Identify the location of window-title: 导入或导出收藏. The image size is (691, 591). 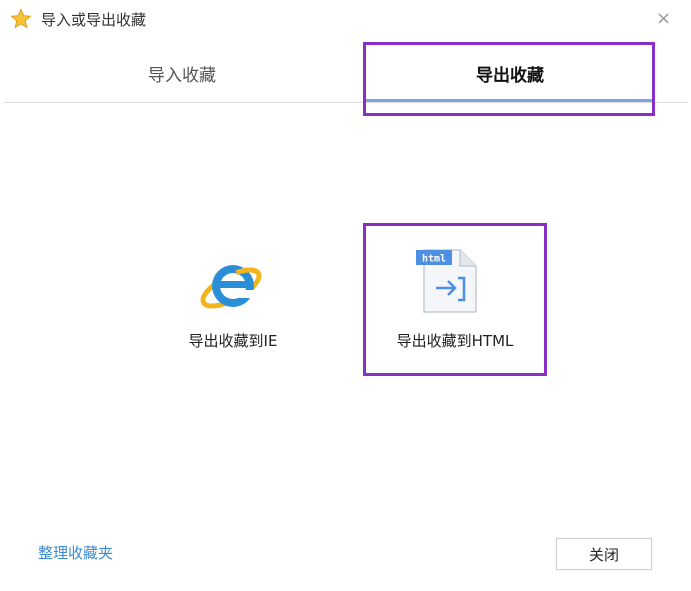
(94, 20).